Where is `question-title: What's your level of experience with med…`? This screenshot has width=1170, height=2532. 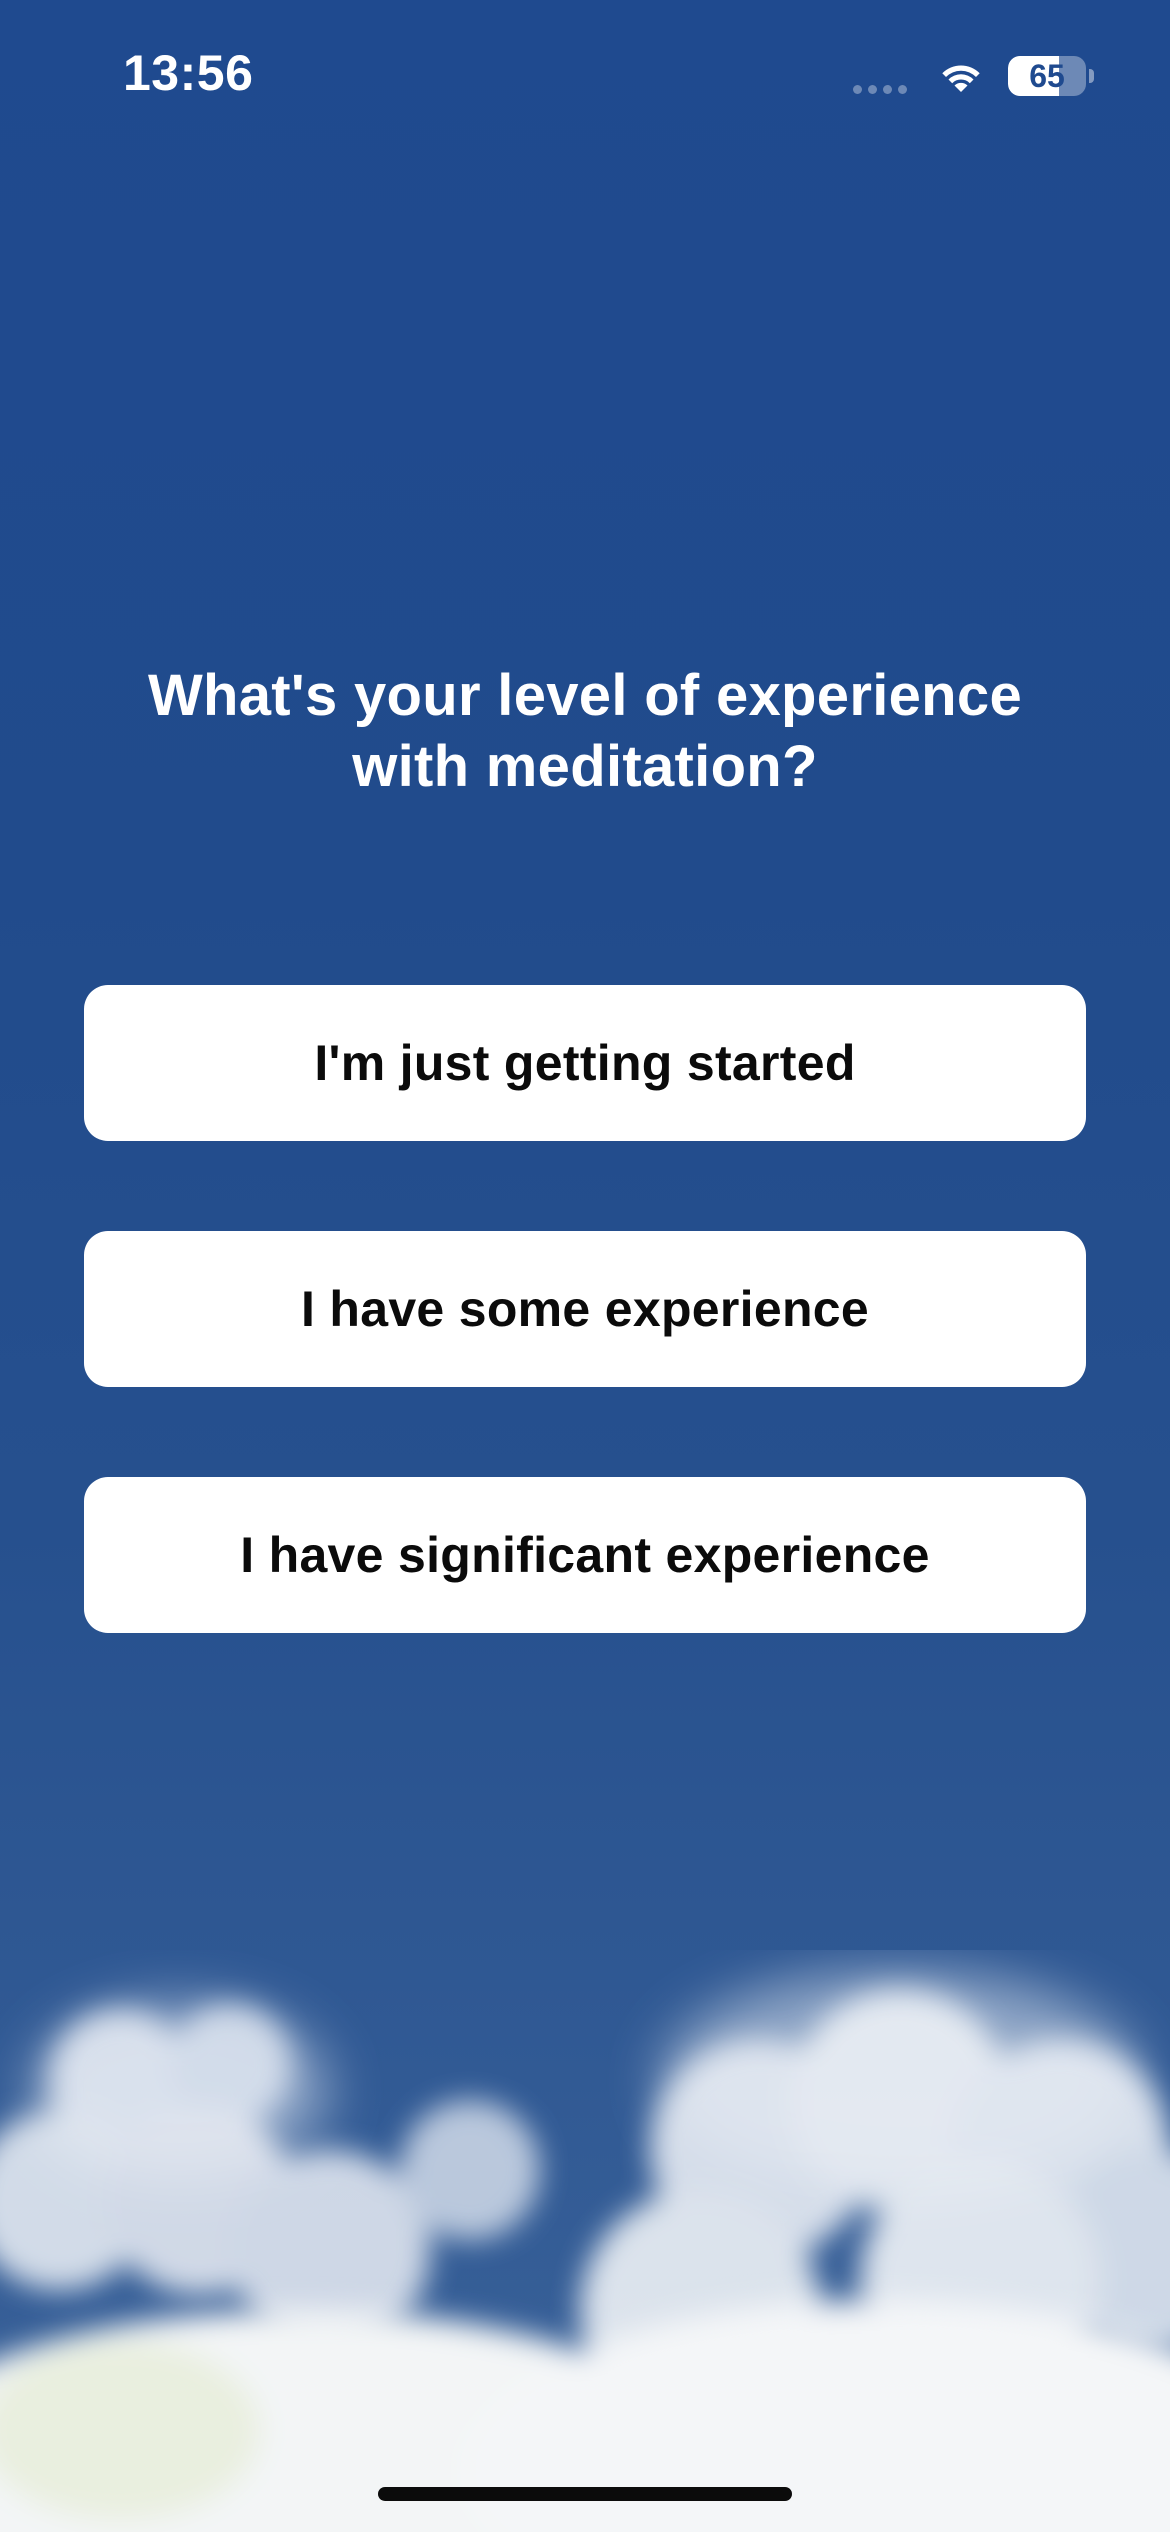
question-title: What's your level of experience with med… is located at coordinates (585, 731).